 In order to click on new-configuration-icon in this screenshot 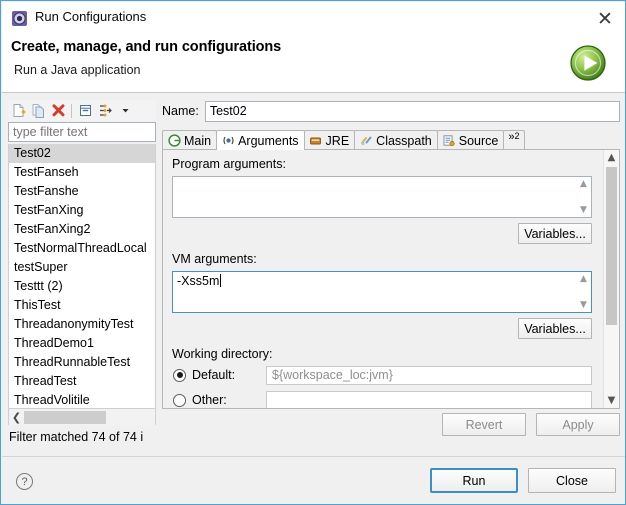, I will do `click(18, 110)`.